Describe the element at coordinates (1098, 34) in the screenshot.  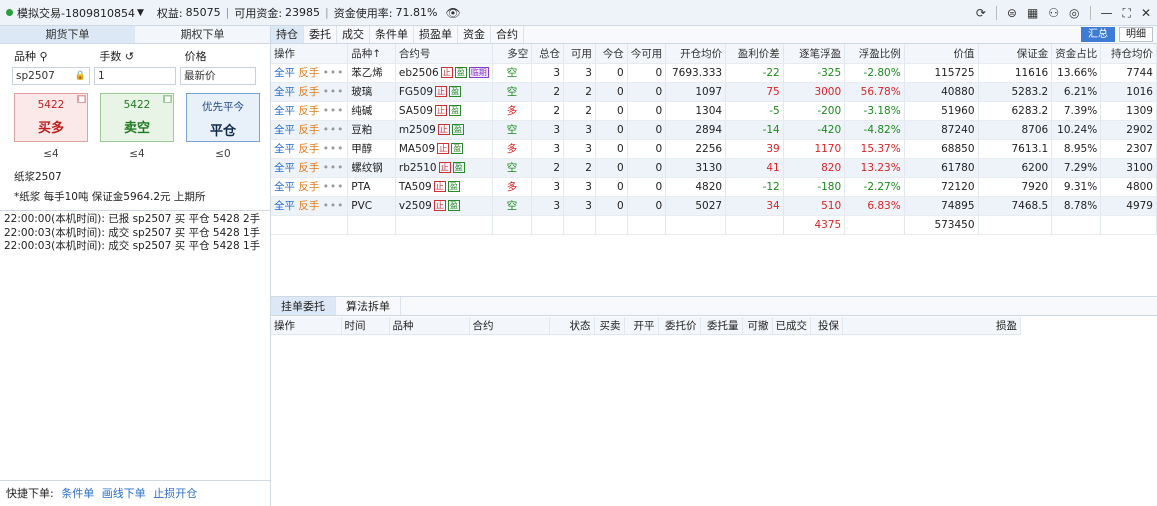
I see `summary-button: 汇总` at that location.